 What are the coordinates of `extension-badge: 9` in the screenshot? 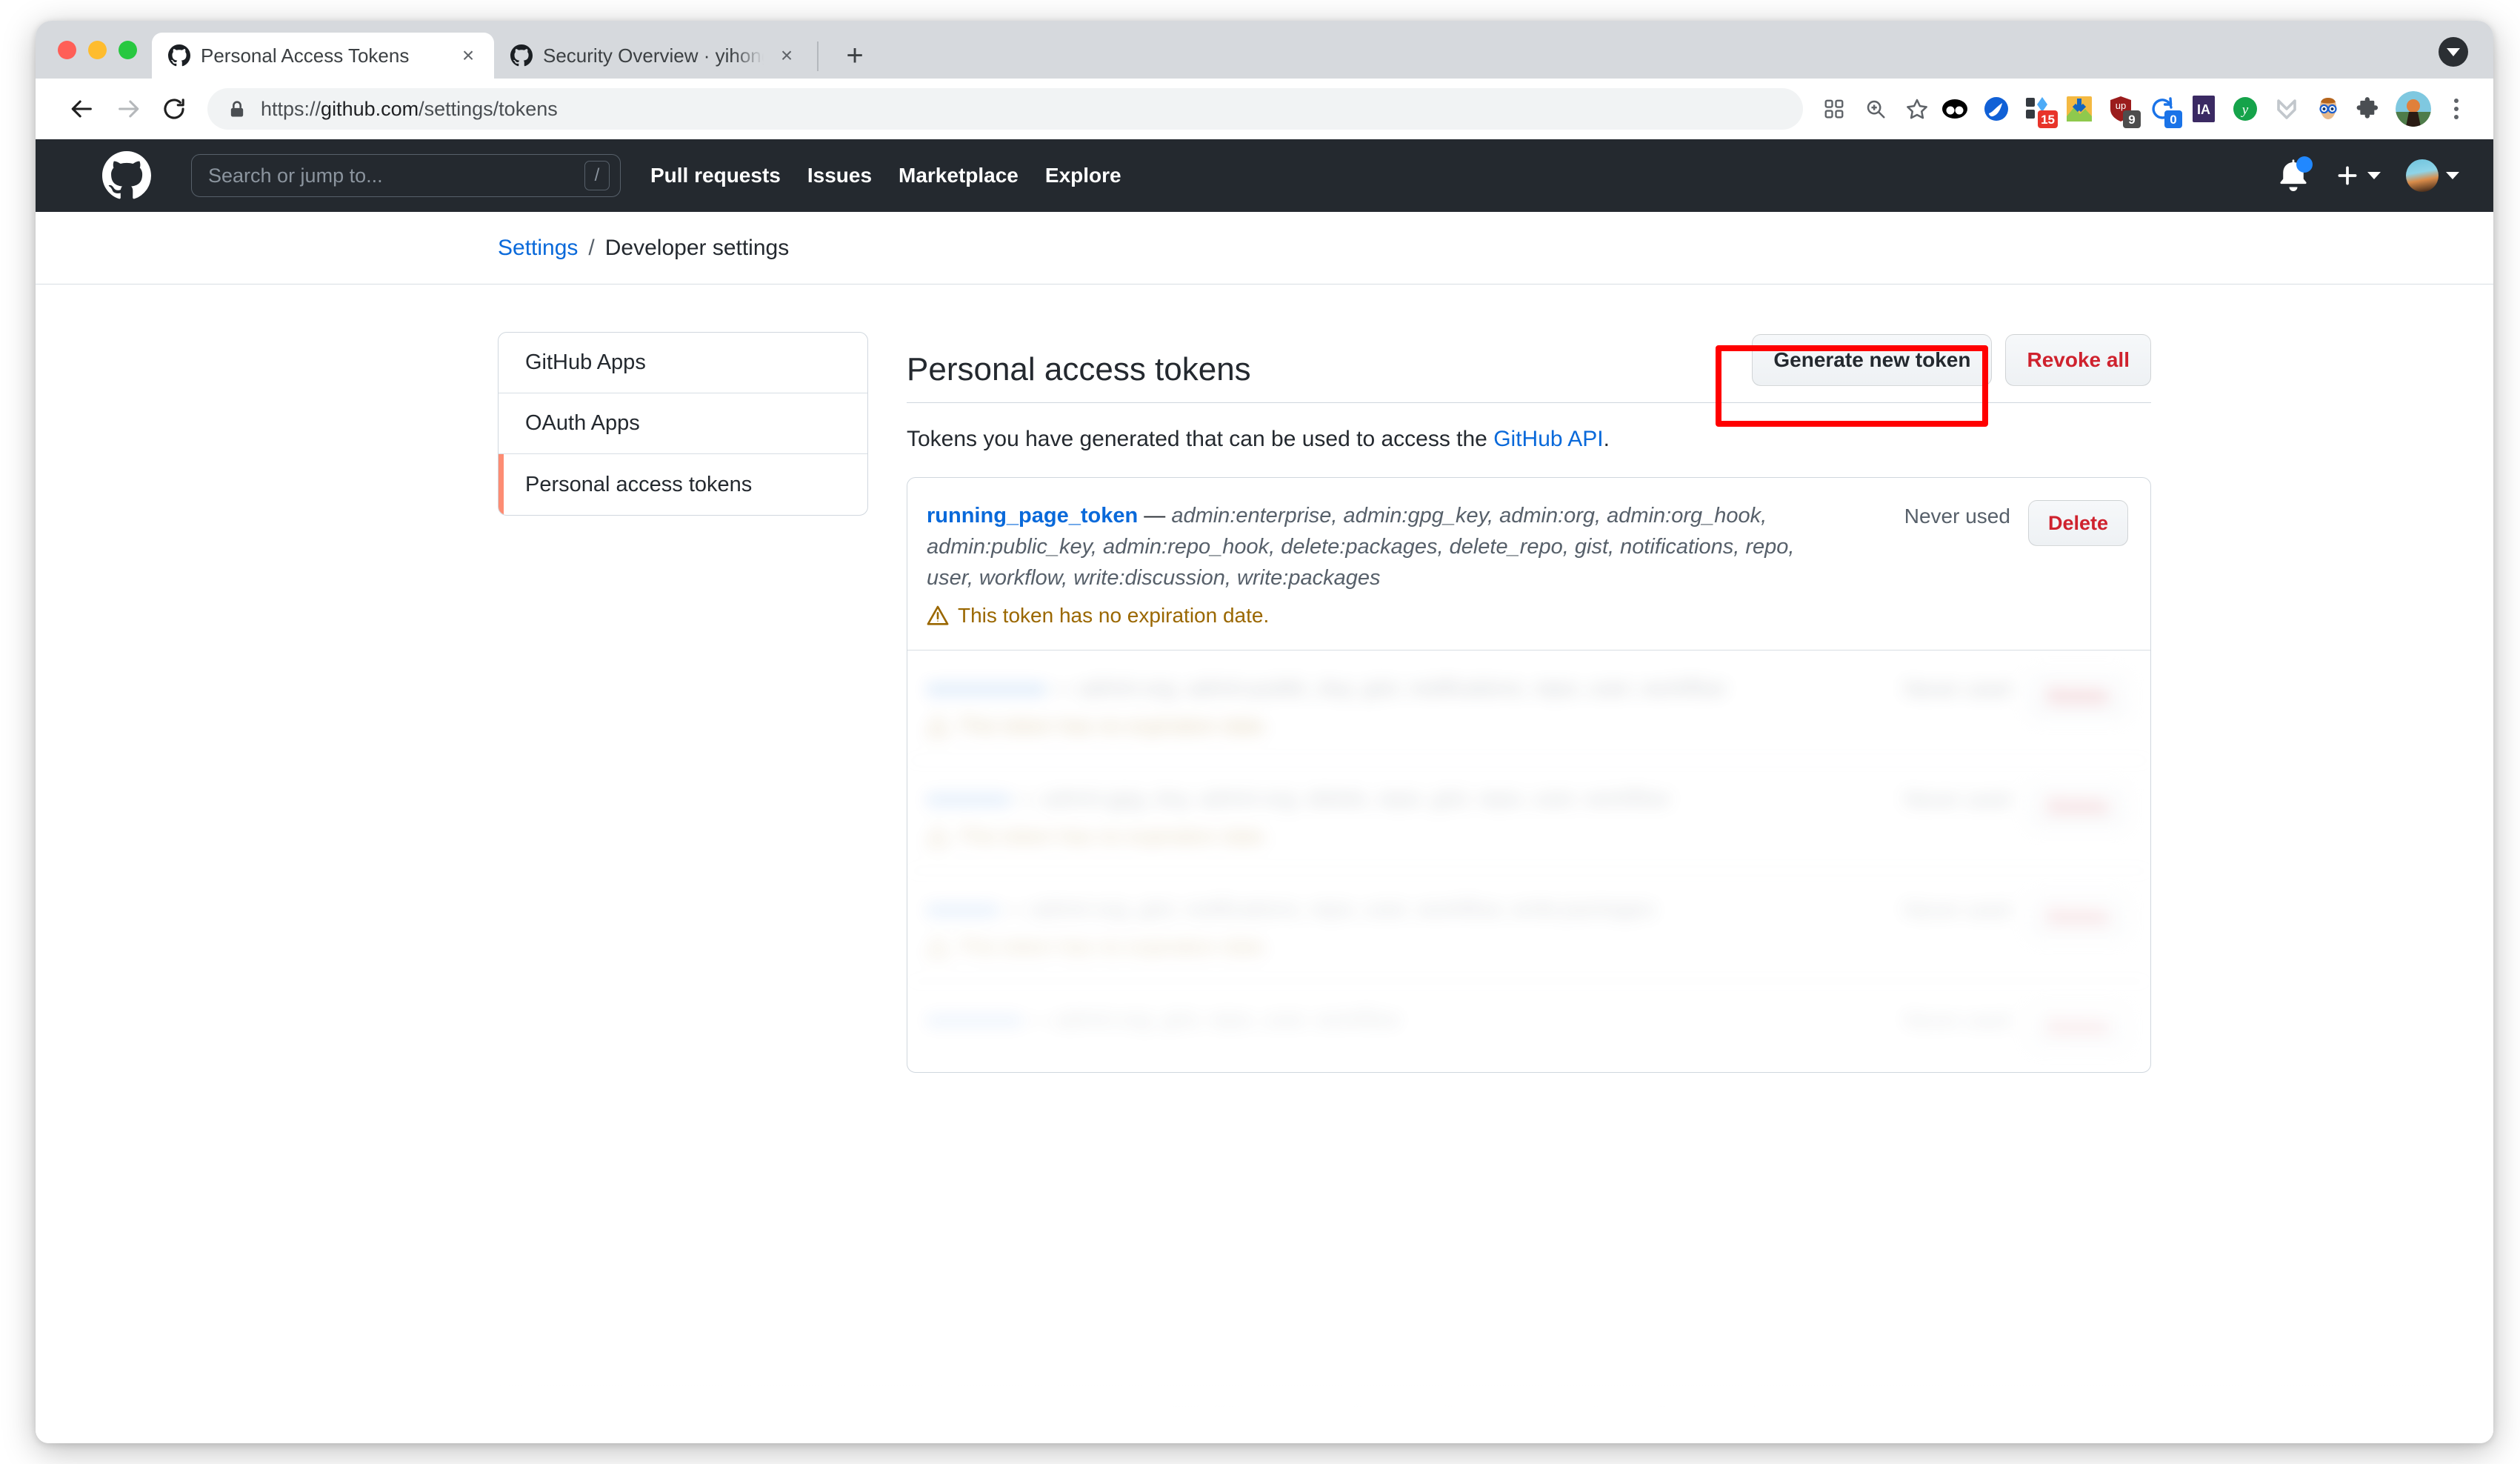 It's located at (2132, 119).